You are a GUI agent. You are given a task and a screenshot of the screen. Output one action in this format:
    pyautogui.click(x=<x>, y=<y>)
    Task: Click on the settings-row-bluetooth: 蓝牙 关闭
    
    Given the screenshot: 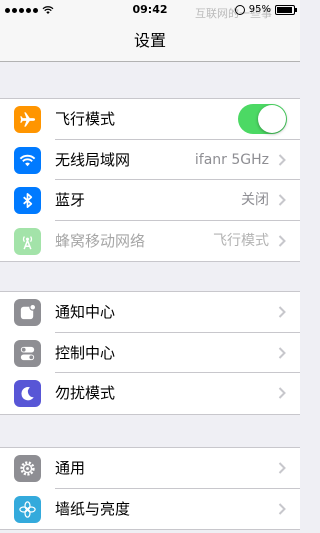 What is the action you would take?
    pyautogui.click(x=150, y=200)
    